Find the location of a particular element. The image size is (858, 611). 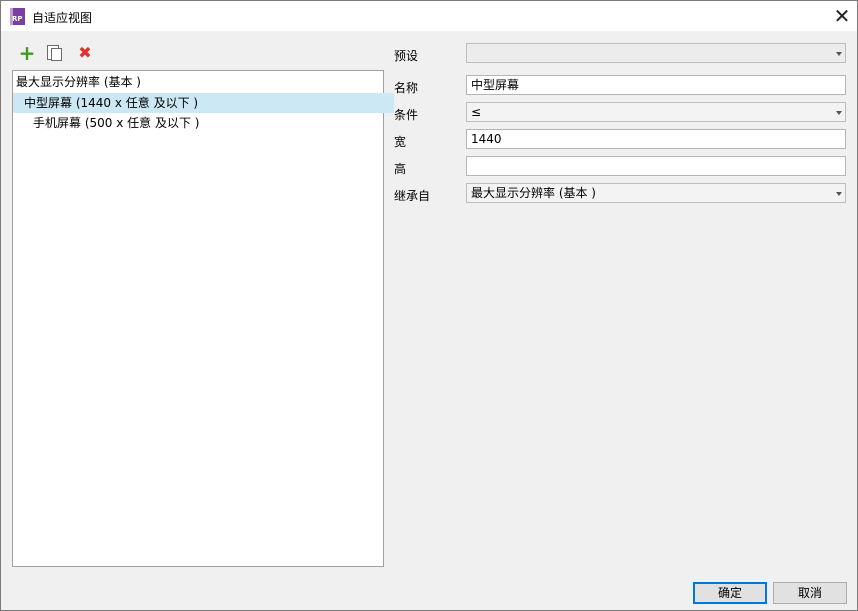

name-input: 中型屏幕 is located at coordinates (656, 85).